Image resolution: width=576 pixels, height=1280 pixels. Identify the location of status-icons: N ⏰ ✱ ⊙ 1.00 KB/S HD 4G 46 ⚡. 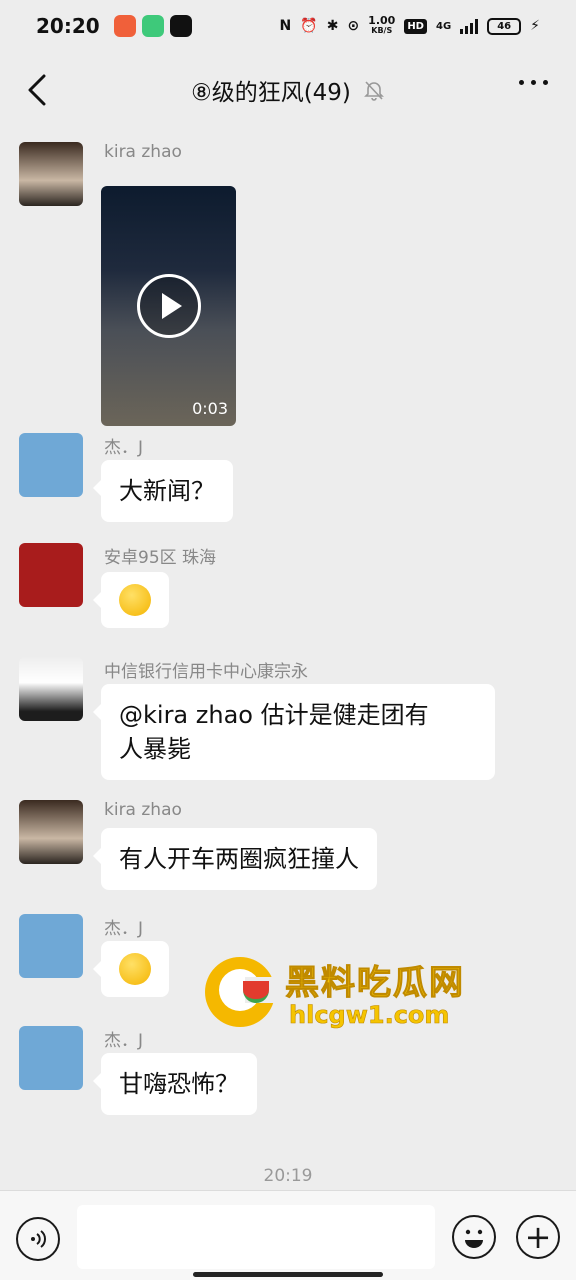
(409, 25).